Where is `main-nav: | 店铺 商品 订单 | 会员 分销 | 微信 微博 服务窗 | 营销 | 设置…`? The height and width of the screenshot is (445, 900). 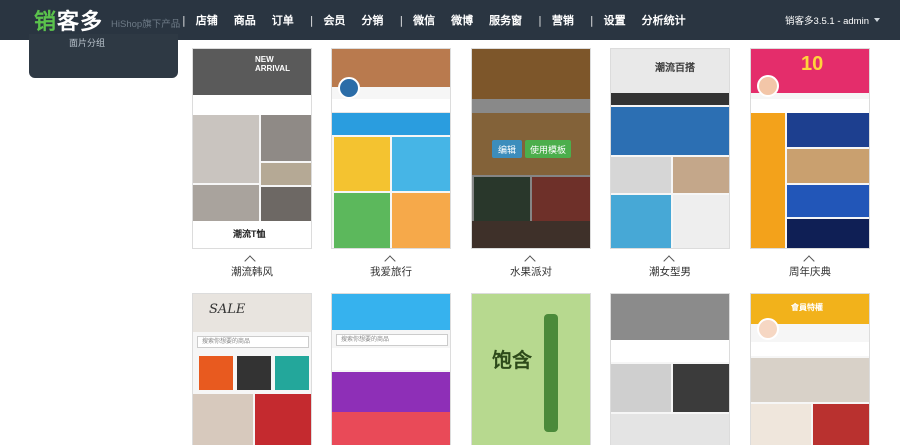
main-nav: | 店铺 商品 订单 | 会员 分销 | 微信 微博 服务窗 | 营销 | 设置… is located at coordinates (442, 20).